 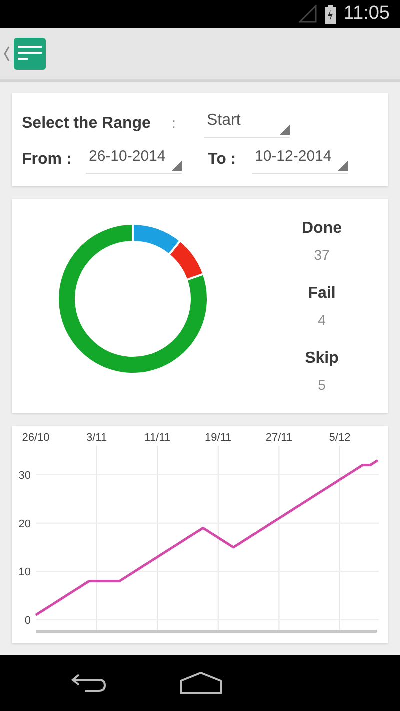 I want to click on range-label: Select the Range, so click(x=87, y=124).